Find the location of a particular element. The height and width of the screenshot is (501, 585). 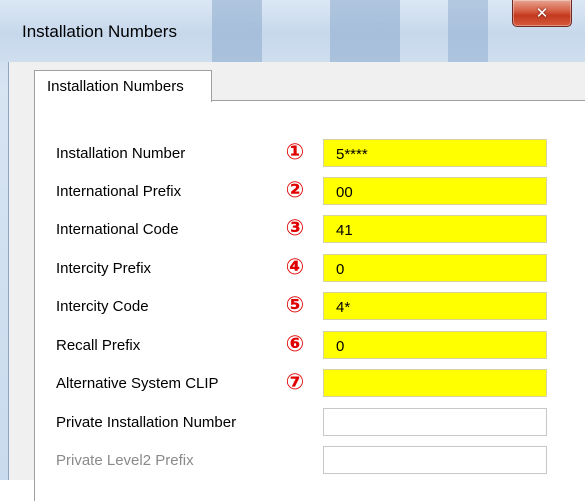

field-row-international-prefix: International Prefix ② 00 is located at coordinates (297, 192).